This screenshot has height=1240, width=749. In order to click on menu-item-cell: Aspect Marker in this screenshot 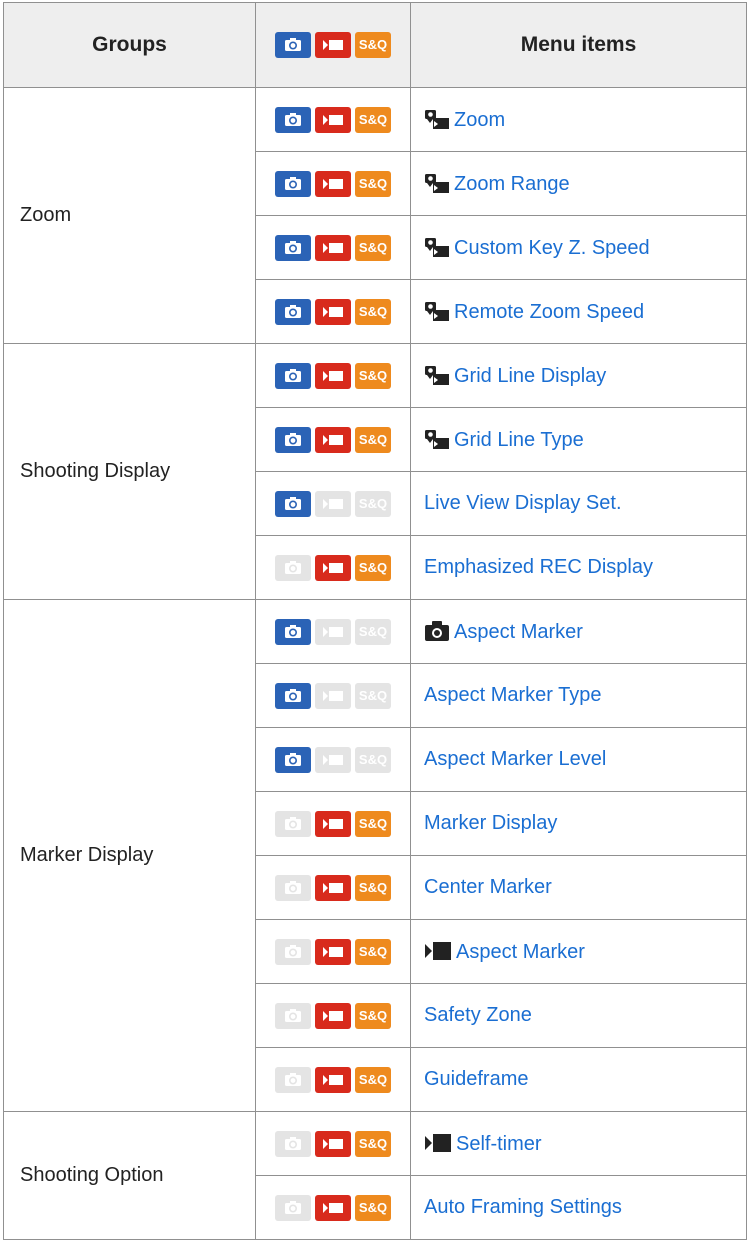, I will do `click(578, 951)`.